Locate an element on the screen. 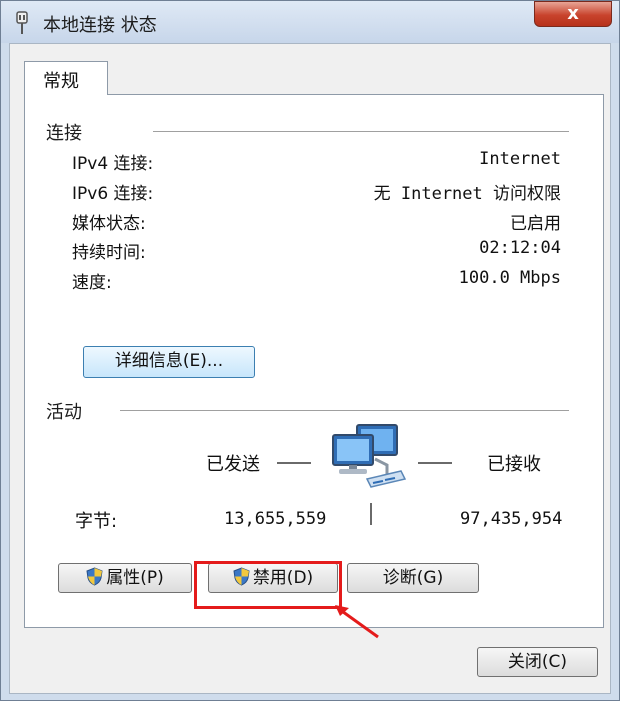  received-label: 已接收 is located at coordinates (514, 464).